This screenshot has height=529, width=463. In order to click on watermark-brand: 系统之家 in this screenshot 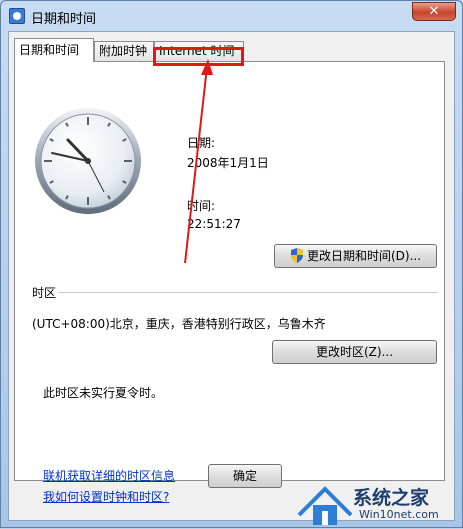, I will do `click(391, 498)`.